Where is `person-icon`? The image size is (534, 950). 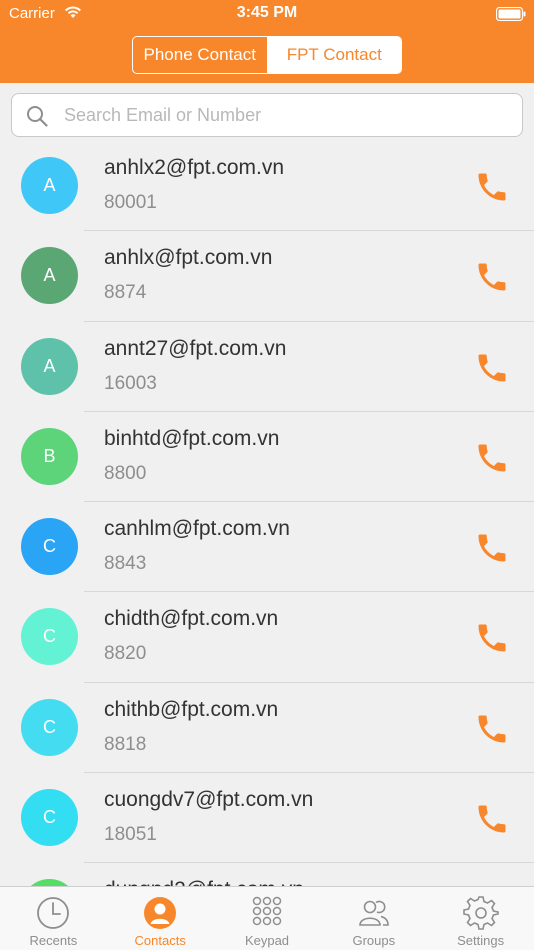
person-icon is located at coordinates (160, 913).